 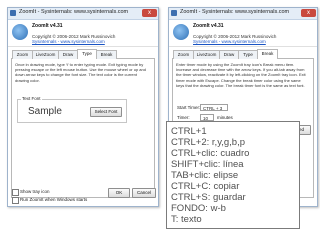 I want to click on shortcut-line: CTRL+clic: cuadro, so click(x=210, y=153).